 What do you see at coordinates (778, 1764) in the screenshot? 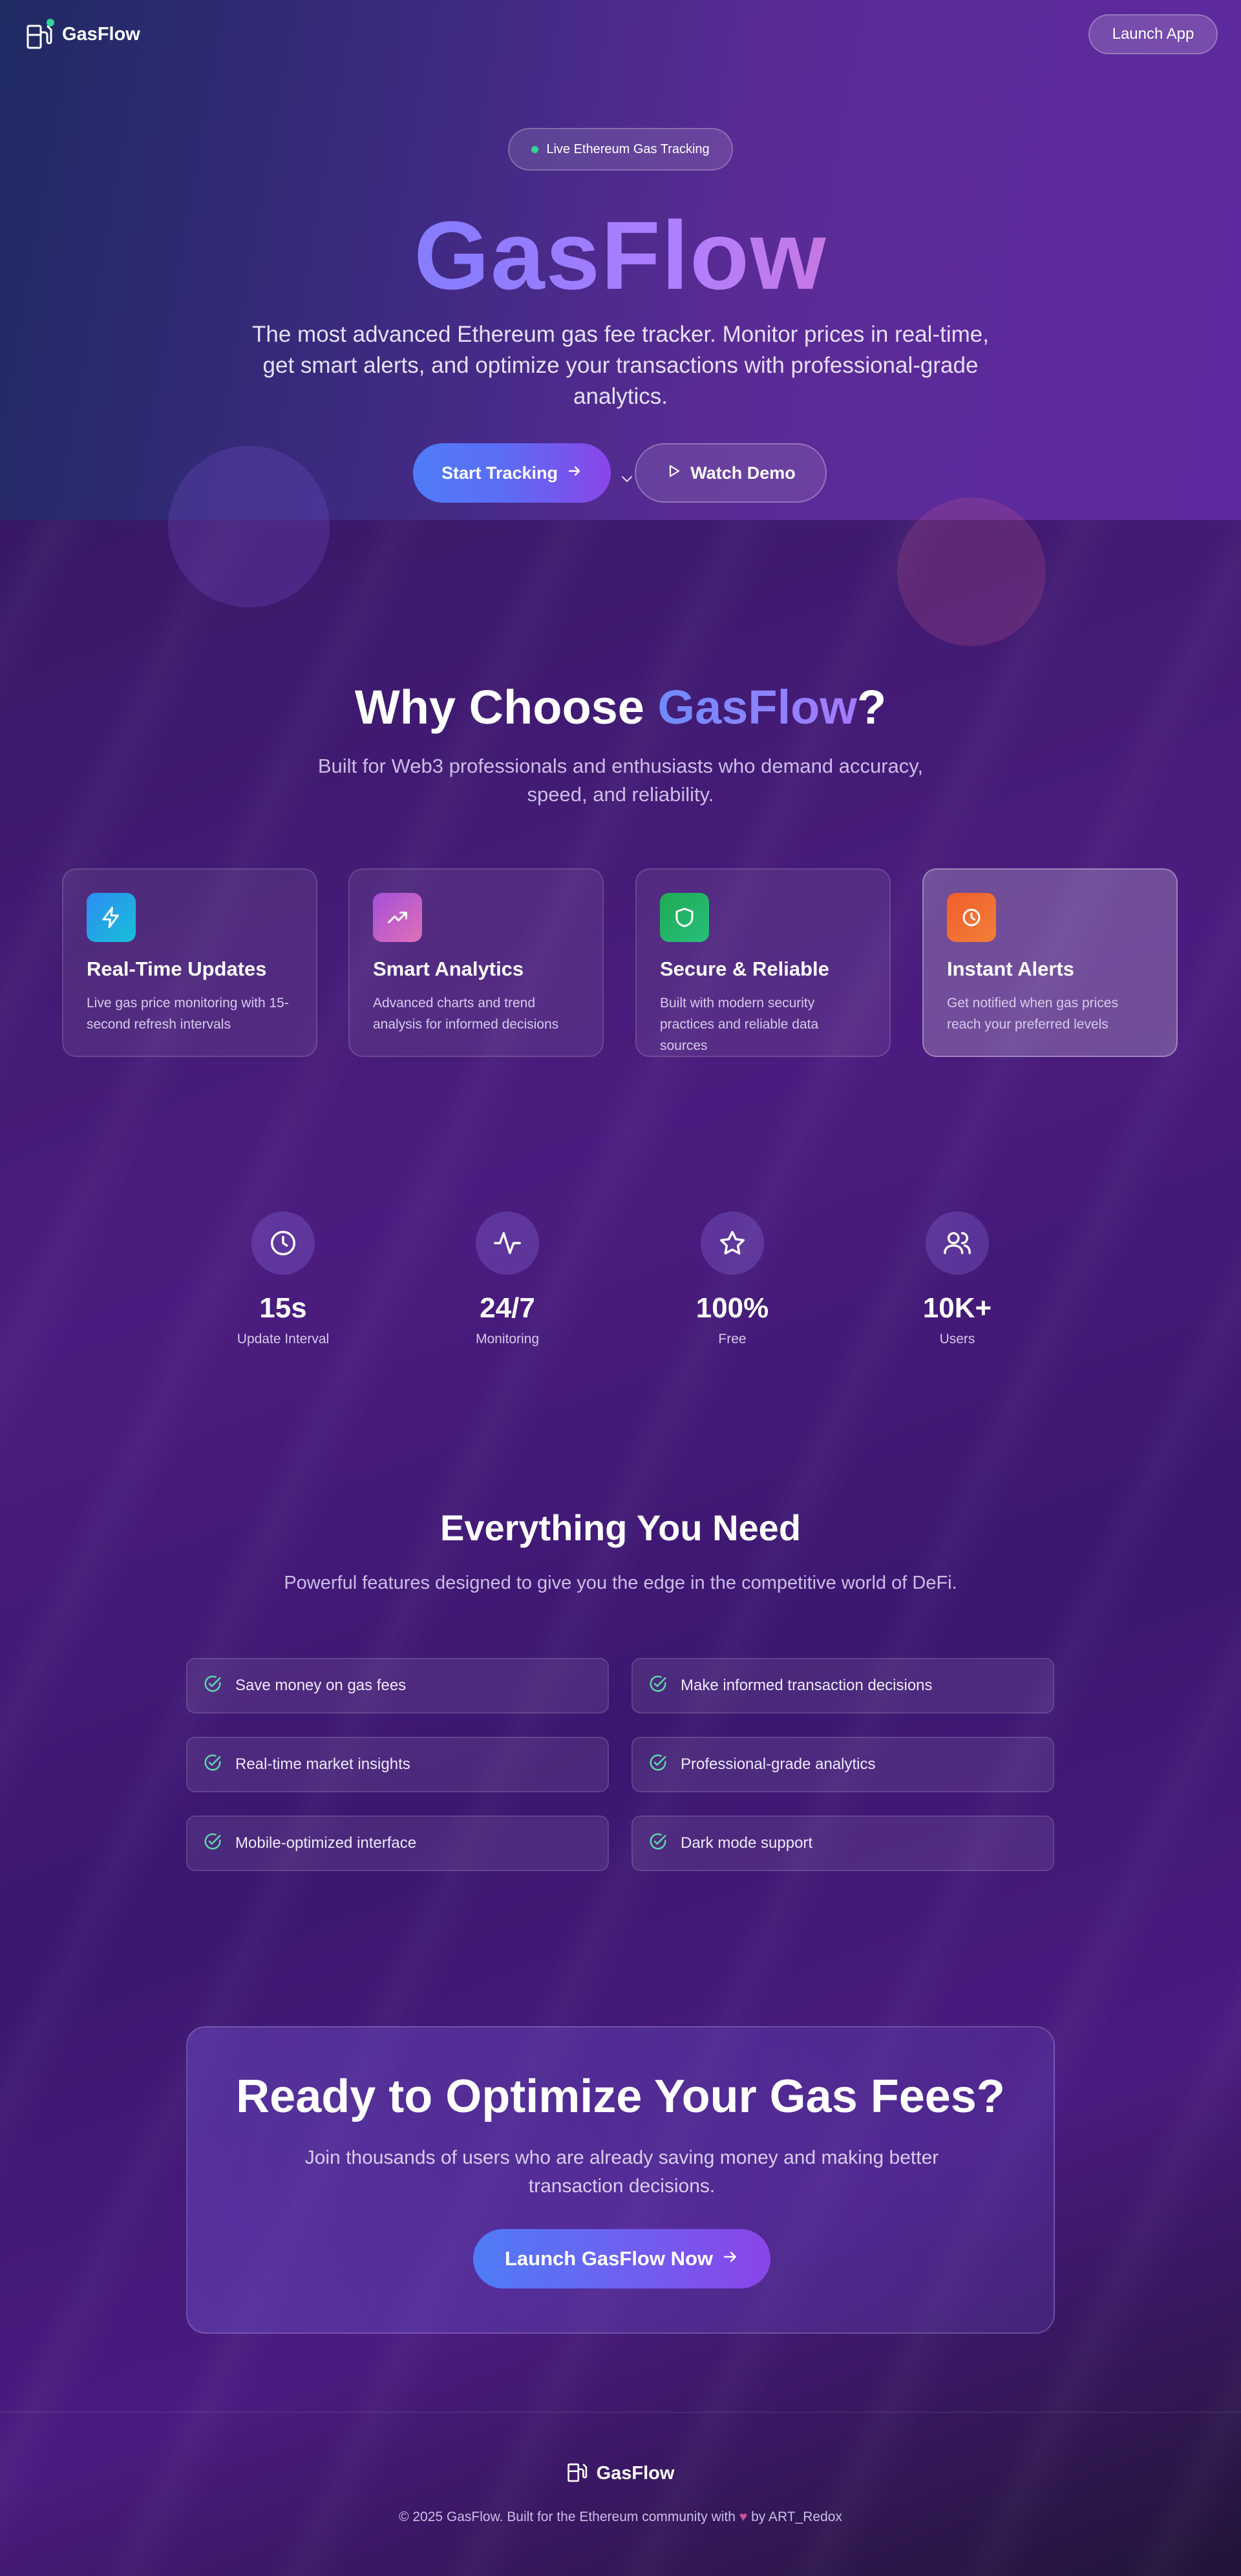
I see `benefit-label: Professional-grade analytics` at bounding box center [778, 1764].